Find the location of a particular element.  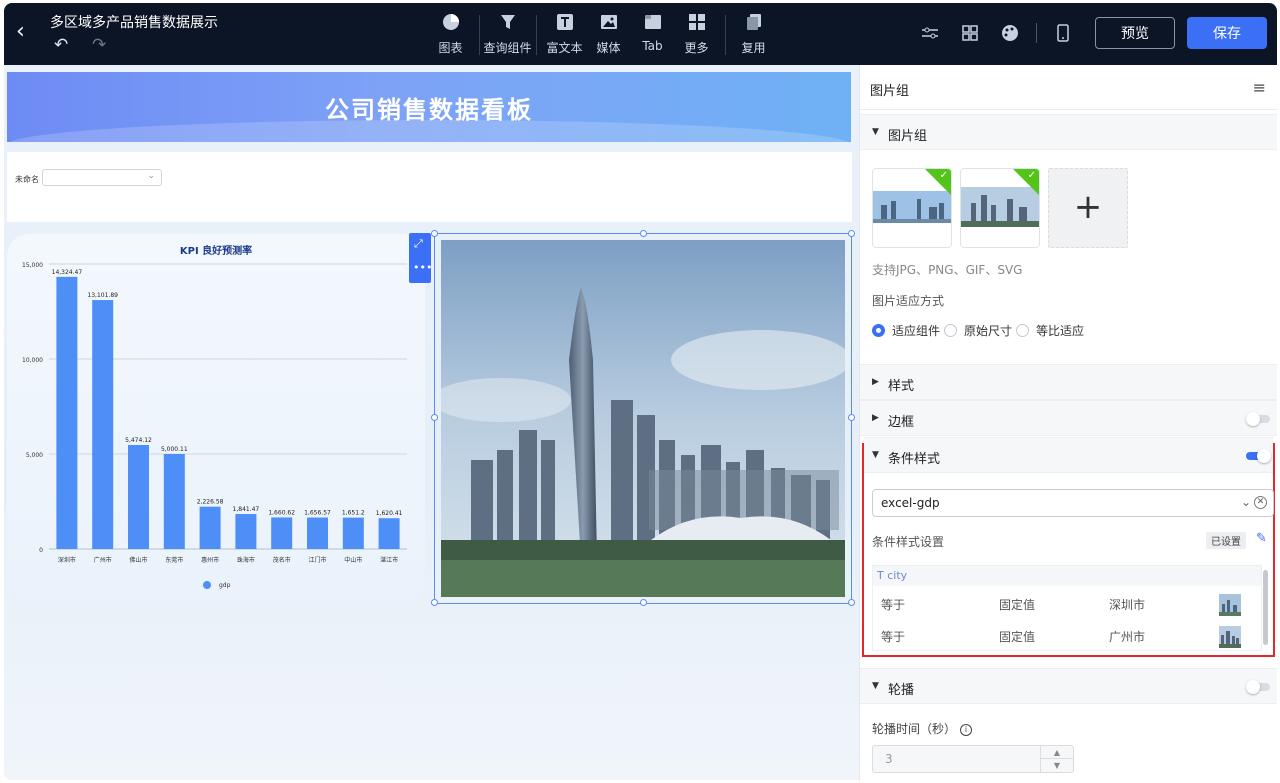

panel-title: 图片组 is located at coordinates (890, 91).